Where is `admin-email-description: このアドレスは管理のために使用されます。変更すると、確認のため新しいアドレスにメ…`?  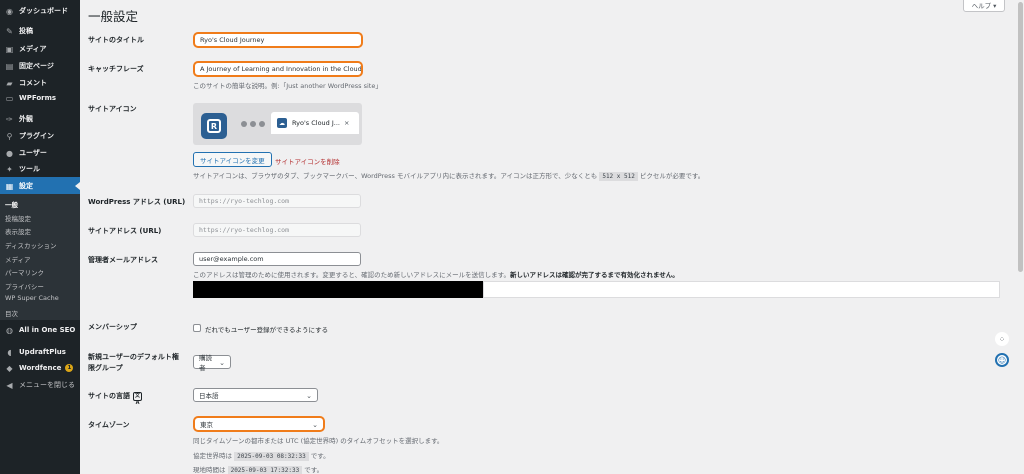
admin-email-description: このアドレスは管理のために使用されます。変更すると、確認のため新しいアドレスにメ… is located at coordinates (436, 275).